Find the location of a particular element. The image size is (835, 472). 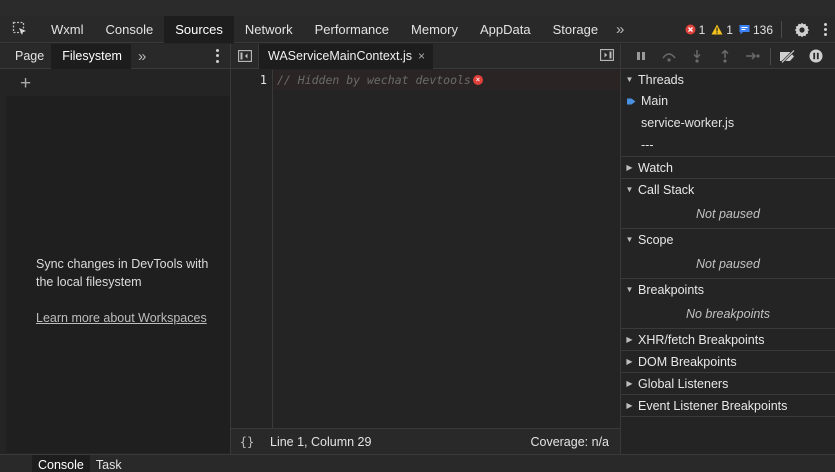

pause-on-exceptions-icon is located at coordinates (816, 56).